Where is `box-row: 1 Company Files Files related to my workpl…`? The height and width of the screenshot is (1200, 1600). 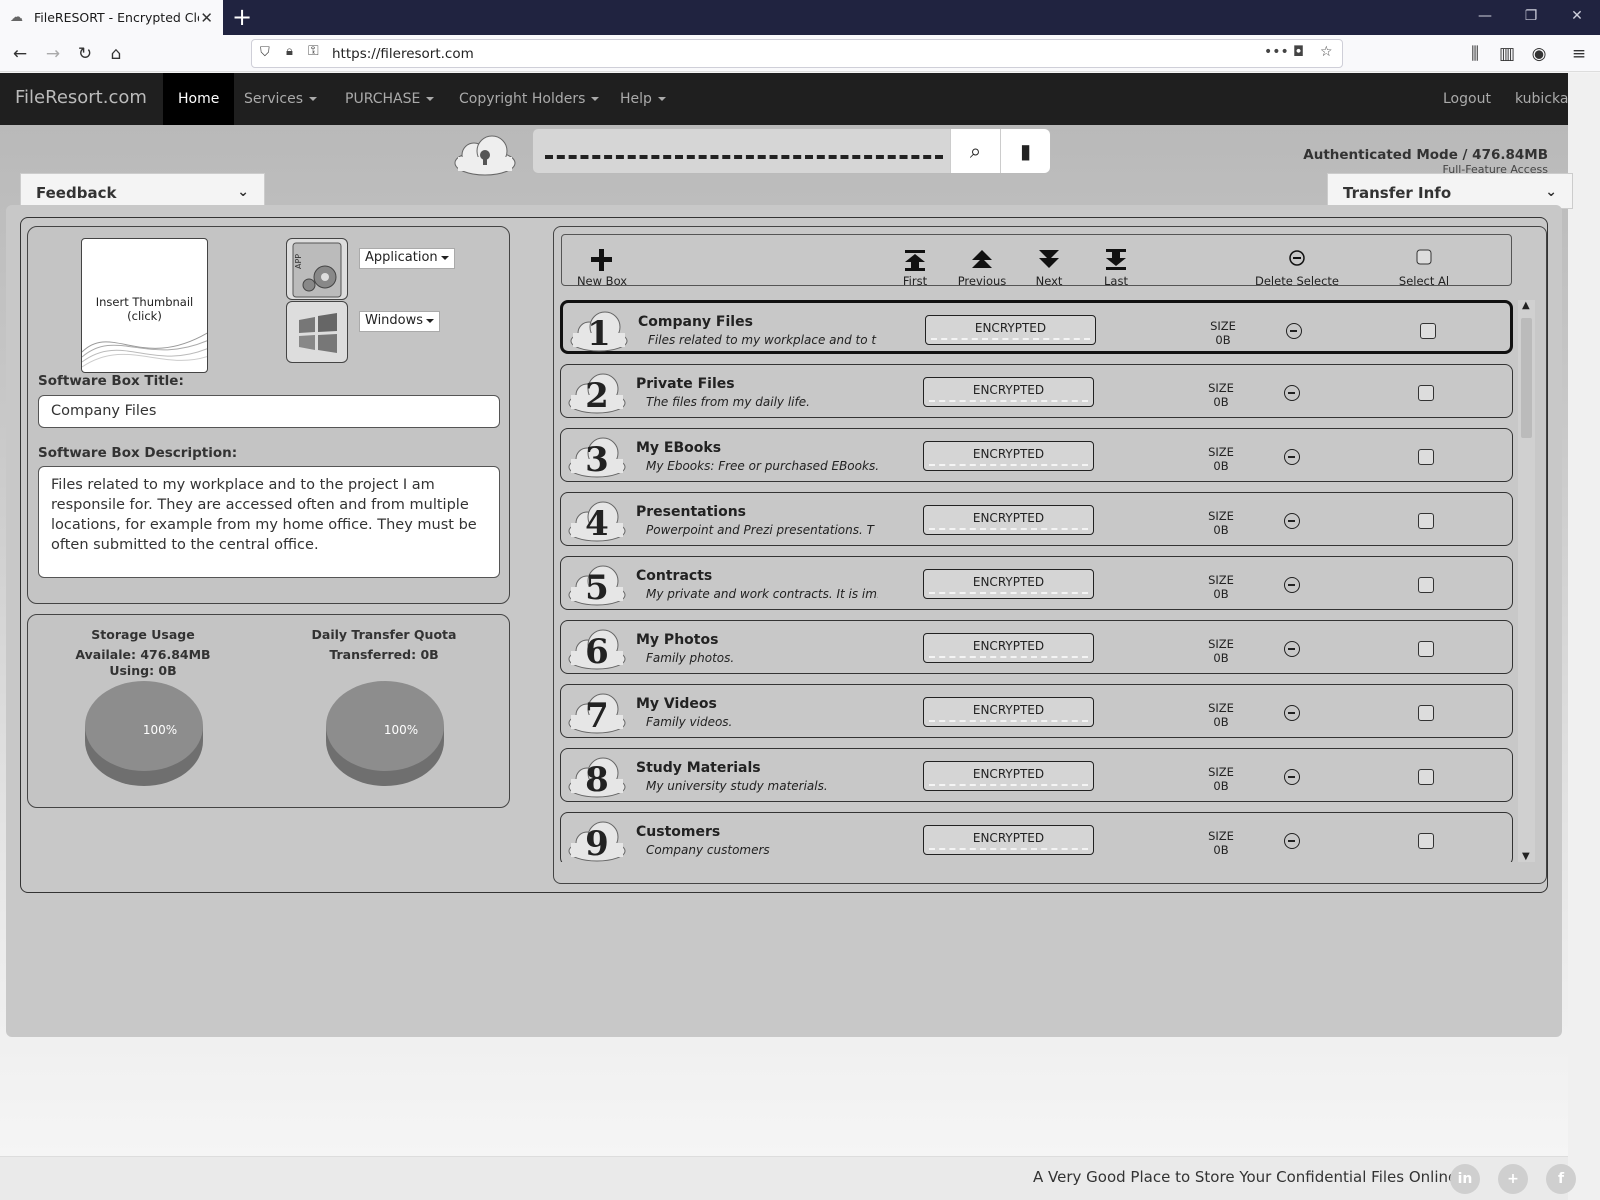 box-row: 1 Company Files Files related to my workpl… is located at coordinates (1036, 327).